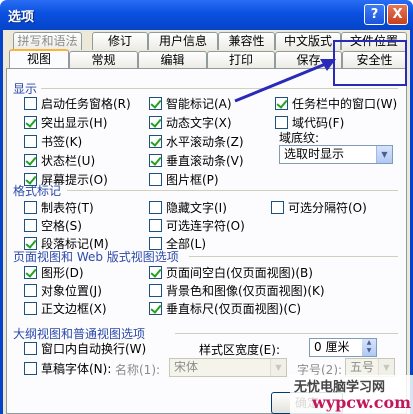  Describe the element at coordinates (332, 347) in the screenshot. I see `style-area-width-value: 0 厘米` at that location.